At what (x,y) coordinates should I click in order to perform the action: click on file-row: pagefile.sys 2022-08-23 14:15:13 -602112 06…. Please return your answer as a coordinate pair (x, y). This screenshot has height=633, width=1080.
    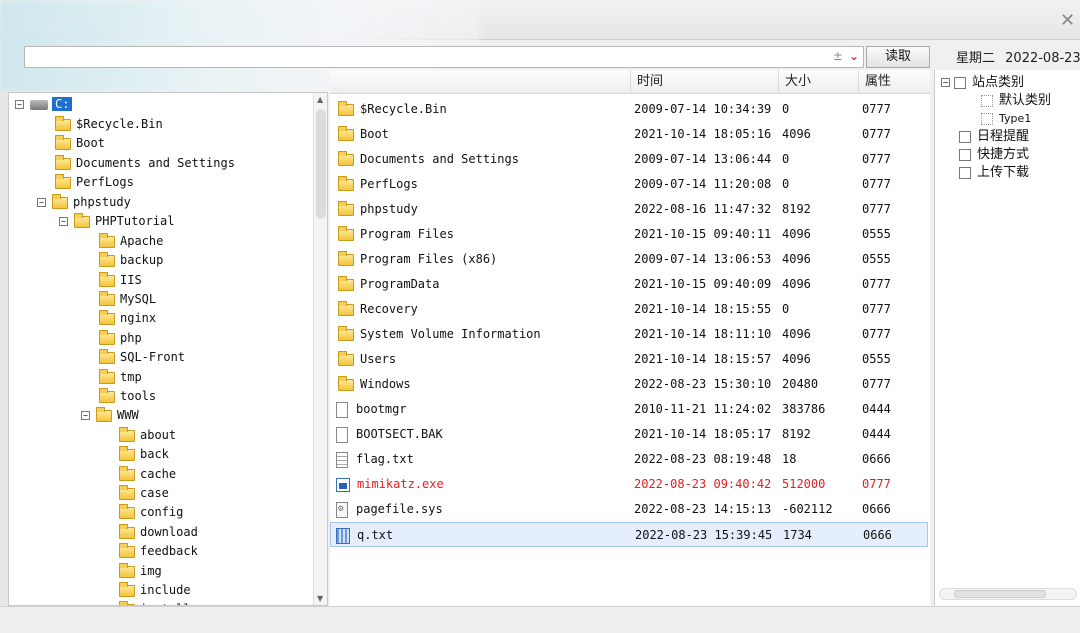
    Looking at the image, I should click on (629, 509).